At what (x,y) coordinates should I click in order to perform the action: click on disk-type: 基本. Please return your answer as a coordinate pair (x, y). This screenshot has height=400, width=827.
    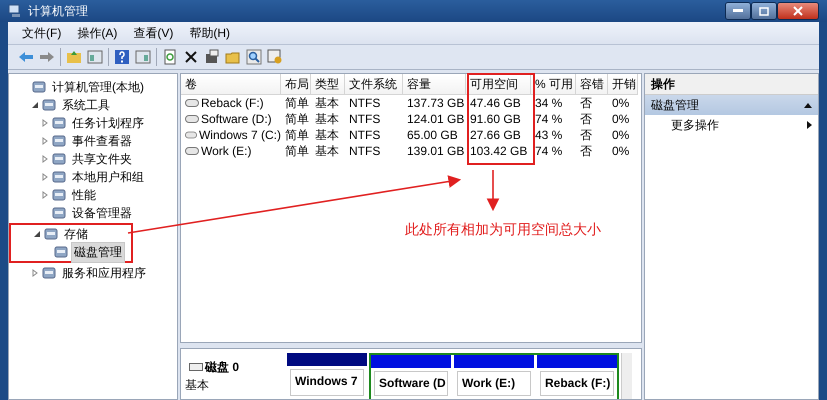
    Looking at the image, I should click on (197, 385).